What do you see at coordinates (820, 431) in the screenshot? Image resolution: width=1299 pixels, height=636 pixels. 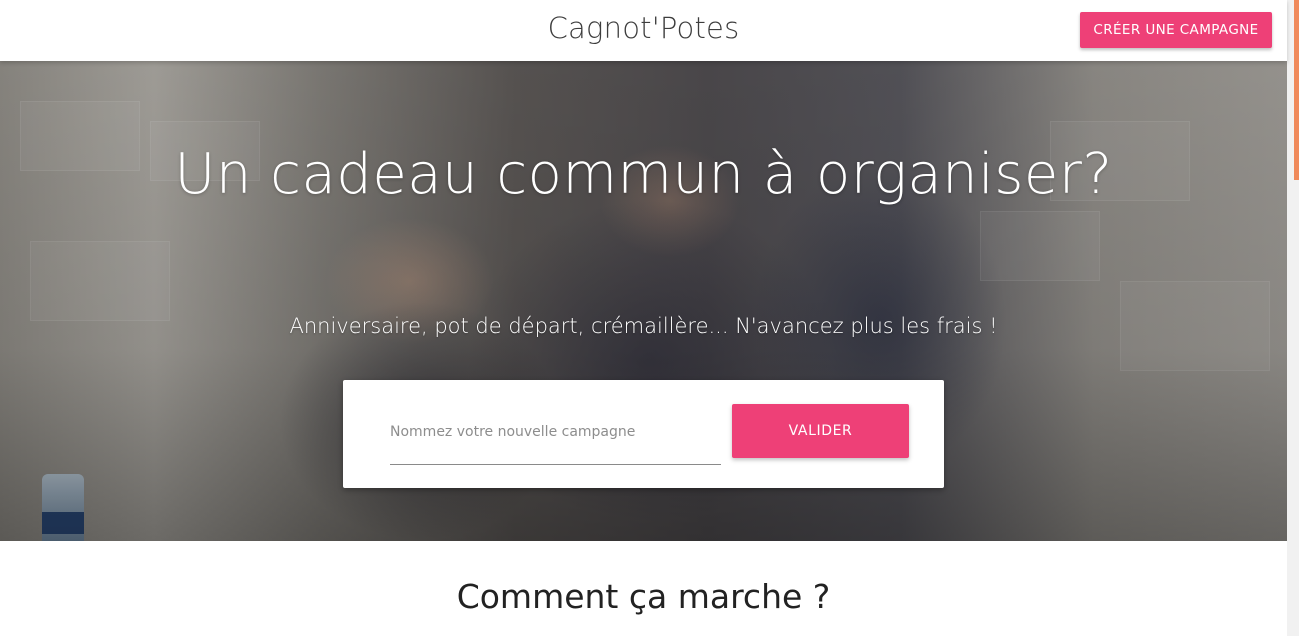 I see `validate-button: VALIDER` at bounding box center [820, 431].